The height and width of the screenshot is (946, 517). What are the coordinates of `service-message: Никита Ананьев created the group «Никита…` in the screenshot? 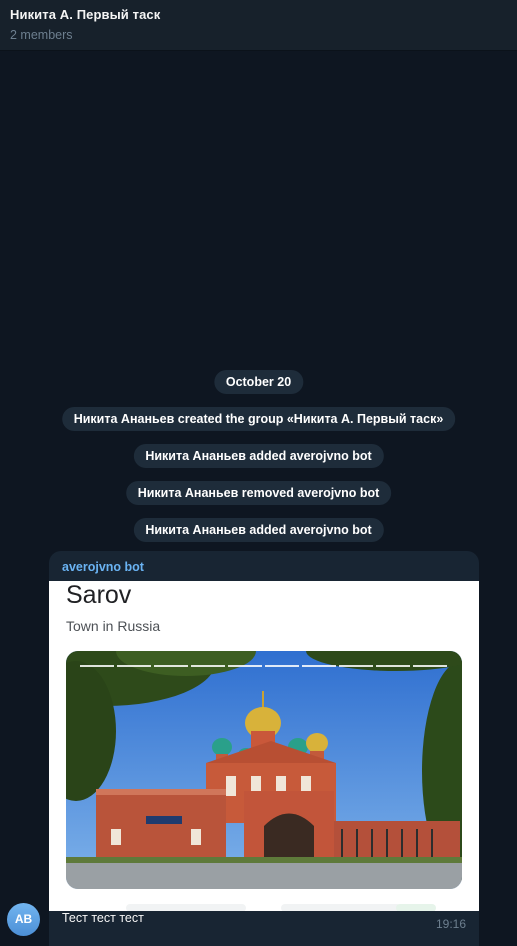 It's located at (258, 419).